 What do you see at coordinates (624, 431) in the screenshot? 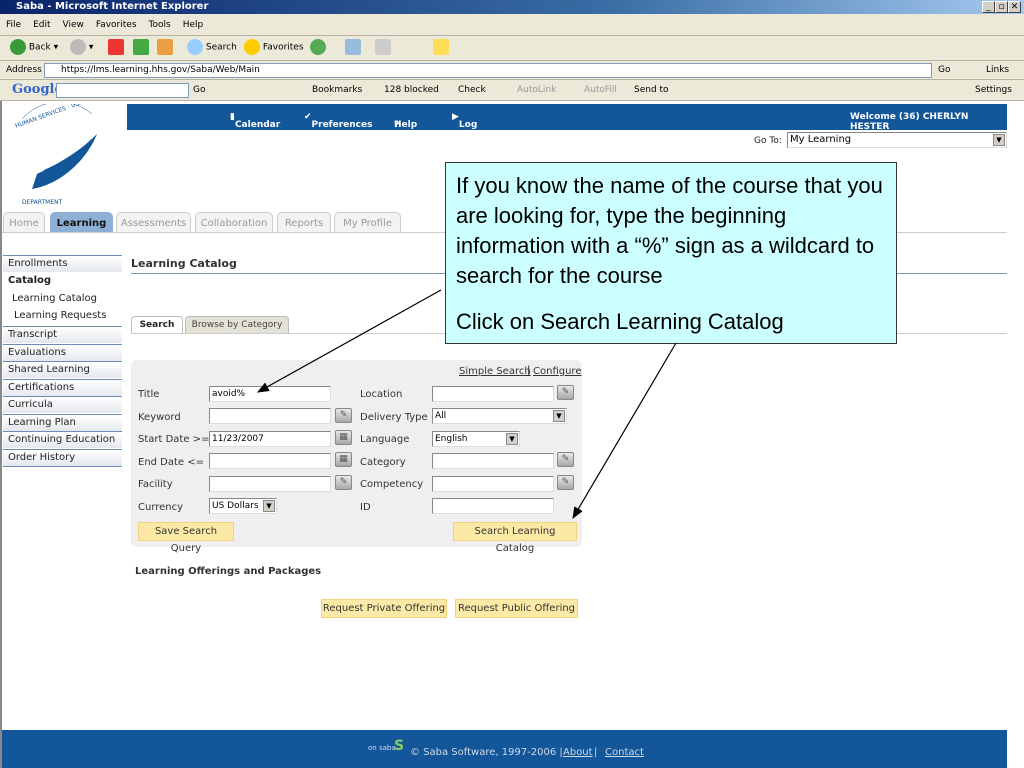
I see `arrow-to-search-button` at bounding box center [624, 431].